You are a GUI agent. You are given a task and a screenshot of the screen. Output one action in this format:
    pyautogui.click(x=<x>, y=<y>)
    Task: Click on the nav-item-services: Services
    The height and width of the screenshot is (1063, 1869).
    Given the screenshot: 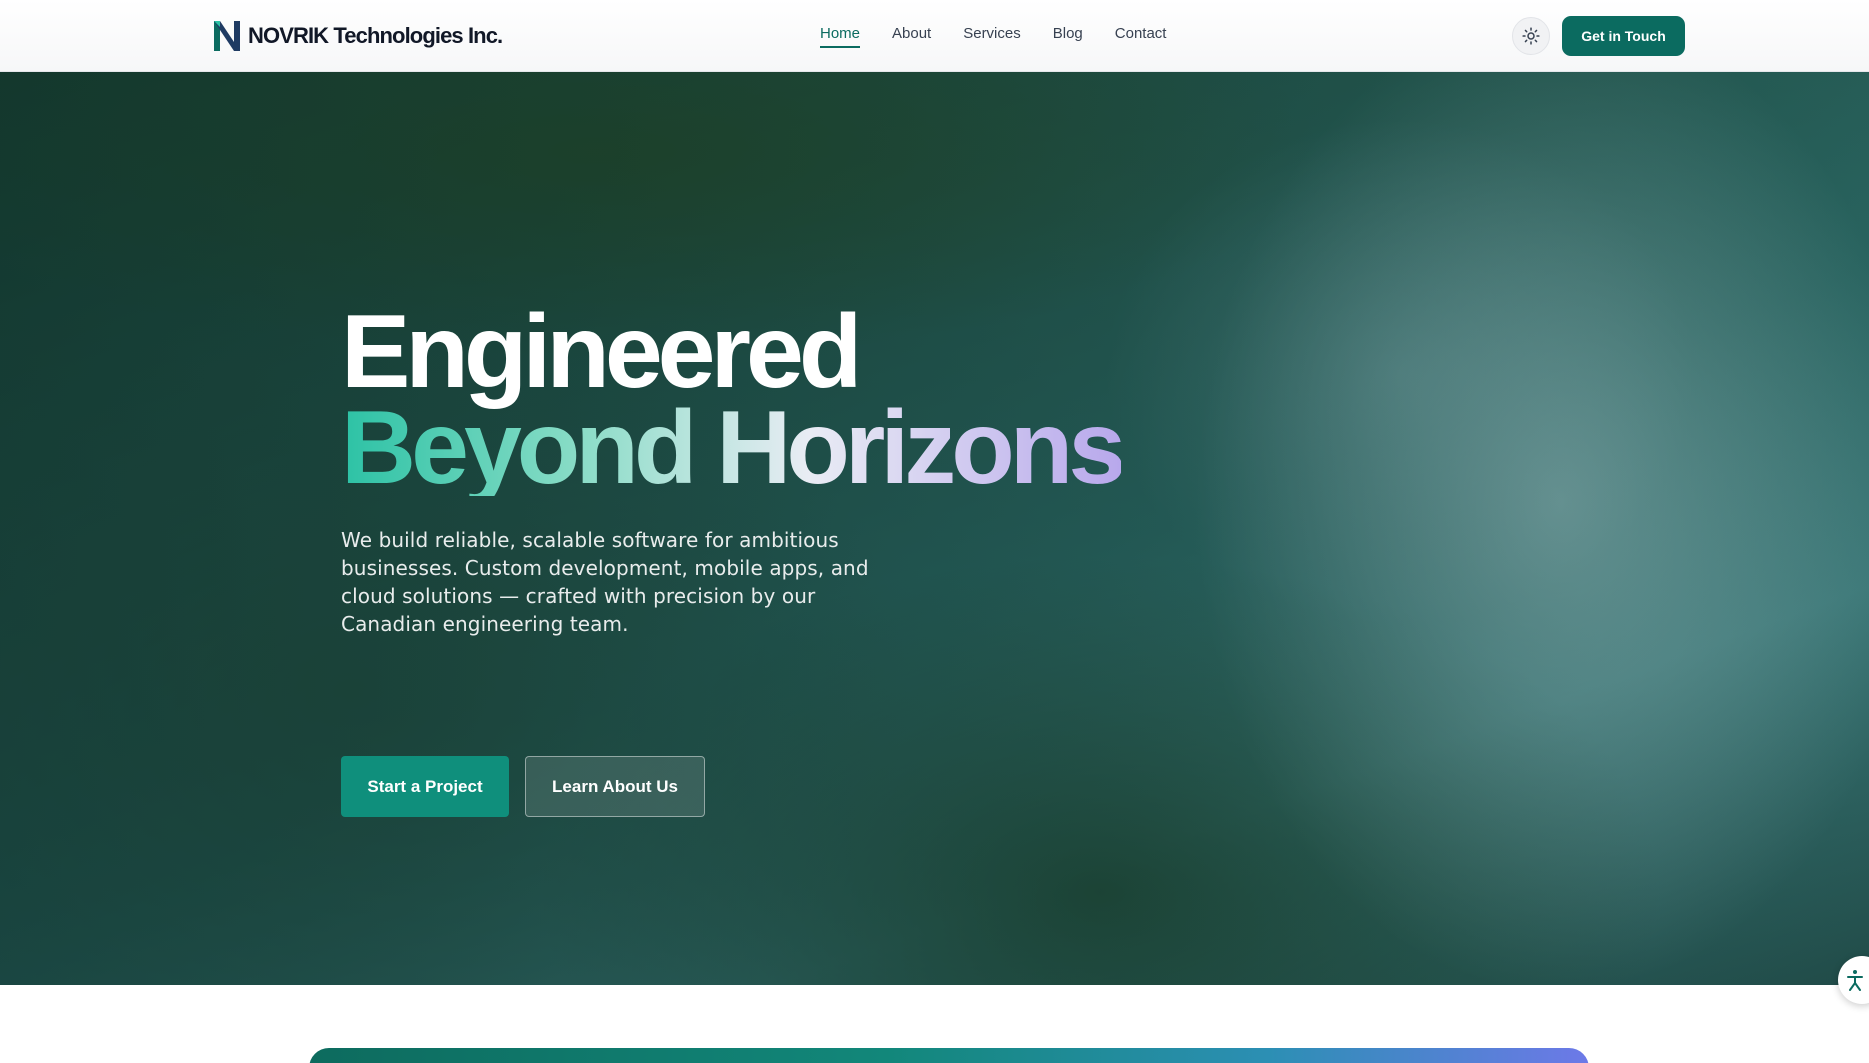 What is the action you would take?
    pyautogui.click(x=992, y=36)
    